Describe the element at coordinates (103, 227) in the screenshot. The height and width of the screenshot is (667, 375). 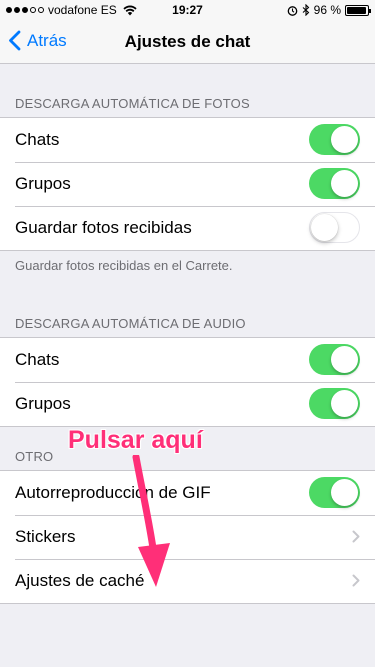
I see `row-label: Guardar fotos recibidas` at that location.